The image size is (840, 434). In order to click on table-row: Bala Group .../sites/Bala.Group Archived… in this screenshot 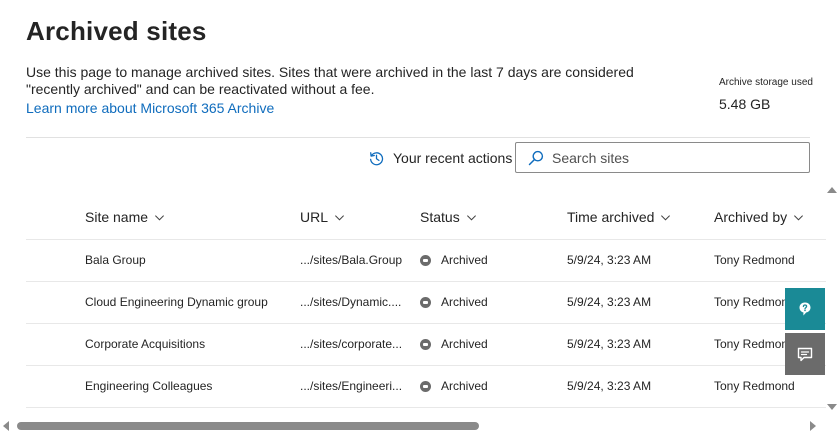, I will do `click(426, 261)`.